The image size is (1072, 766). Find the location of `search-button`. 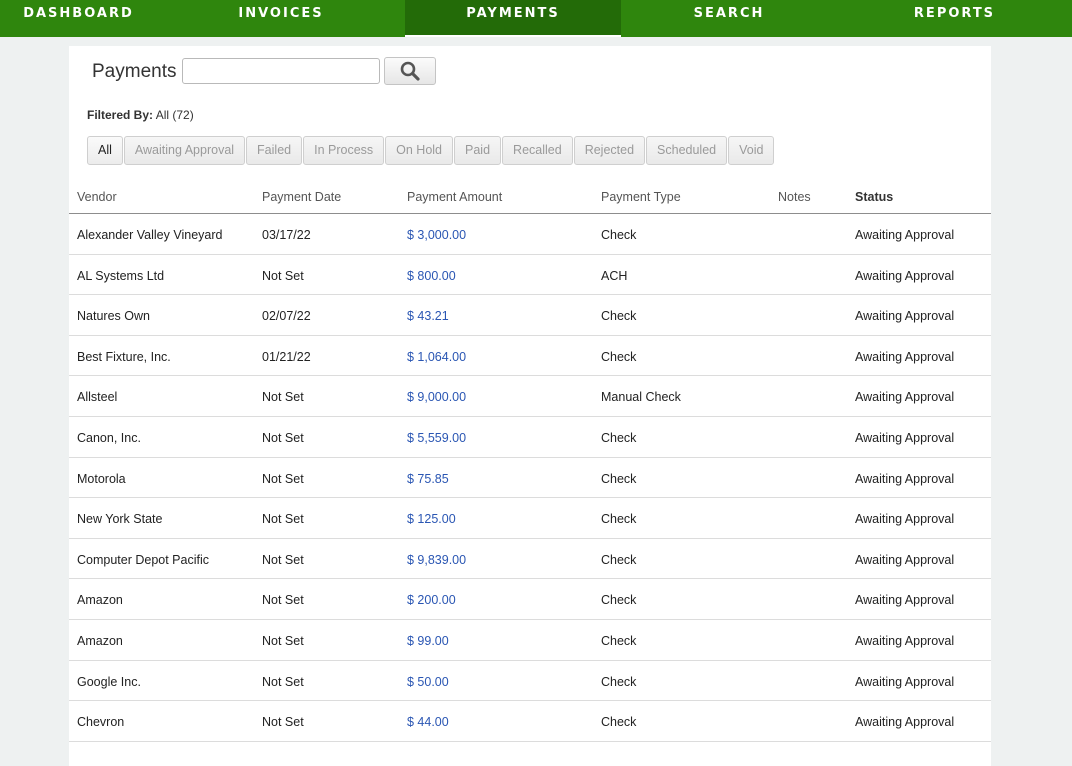

search-button is located at coordinates (410, 71).